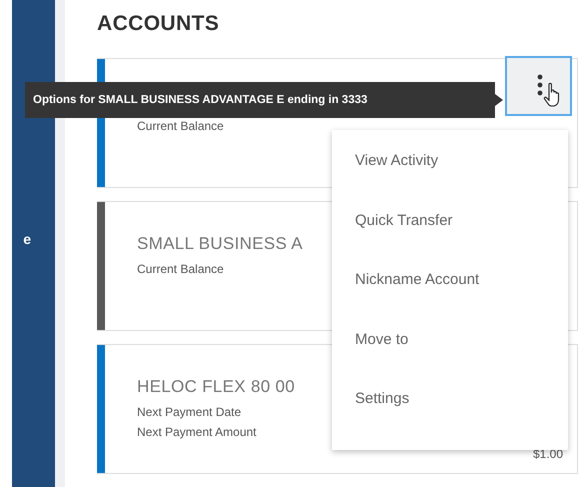  I want to click on tooltip: Options for SMALL BUSINESS ADVANTAGE E ending in 3333, so click(260, 100).